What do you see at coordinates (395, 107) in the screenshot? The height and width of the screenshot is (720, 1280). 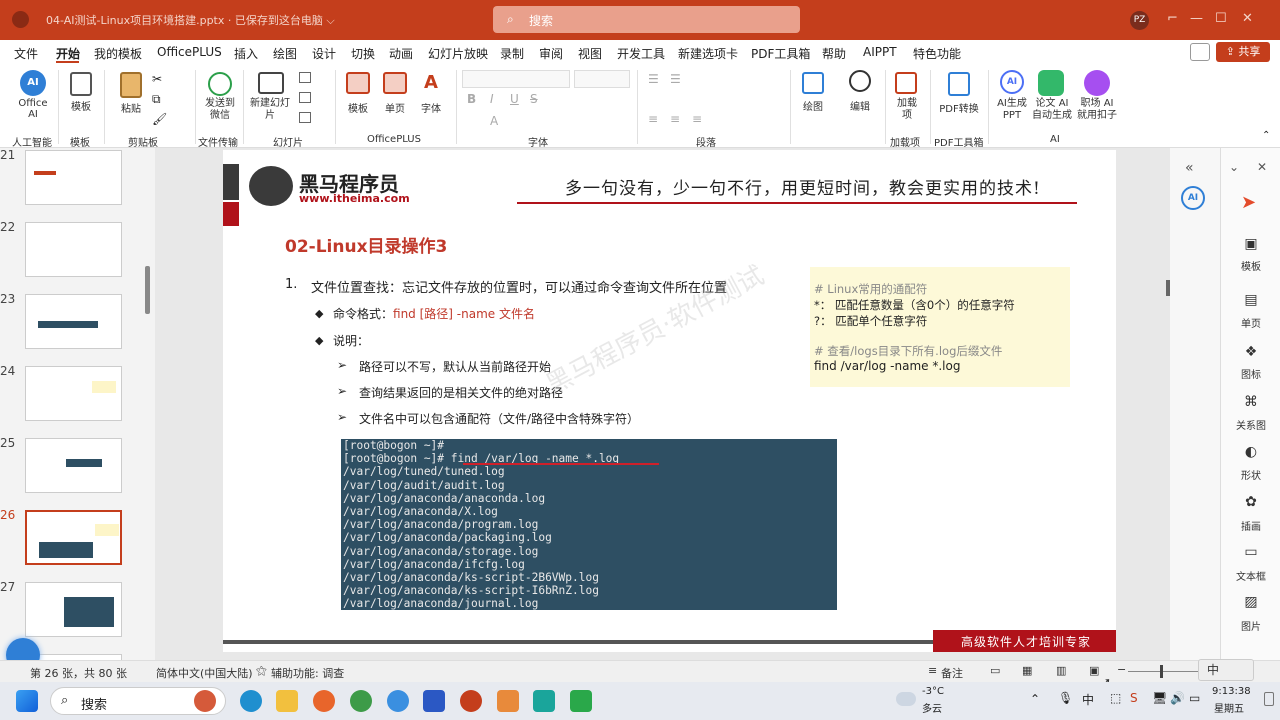 I see `single-page-button: 单页` at bounding box center [395, 107].